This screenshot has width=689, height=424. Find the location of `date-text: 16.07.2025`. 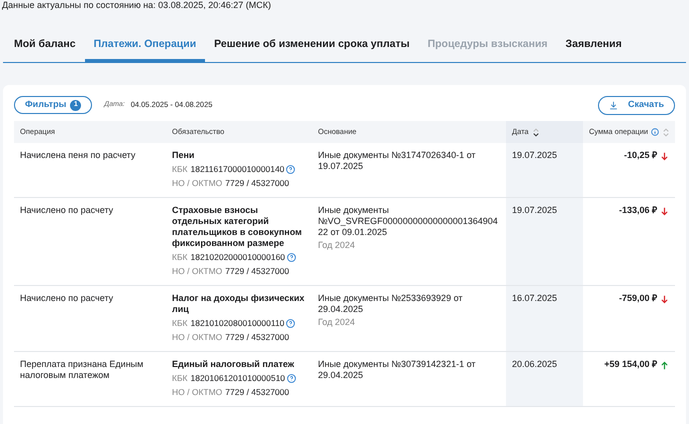

date-text: 16.07.2025 is located at coordinates (535, 298).